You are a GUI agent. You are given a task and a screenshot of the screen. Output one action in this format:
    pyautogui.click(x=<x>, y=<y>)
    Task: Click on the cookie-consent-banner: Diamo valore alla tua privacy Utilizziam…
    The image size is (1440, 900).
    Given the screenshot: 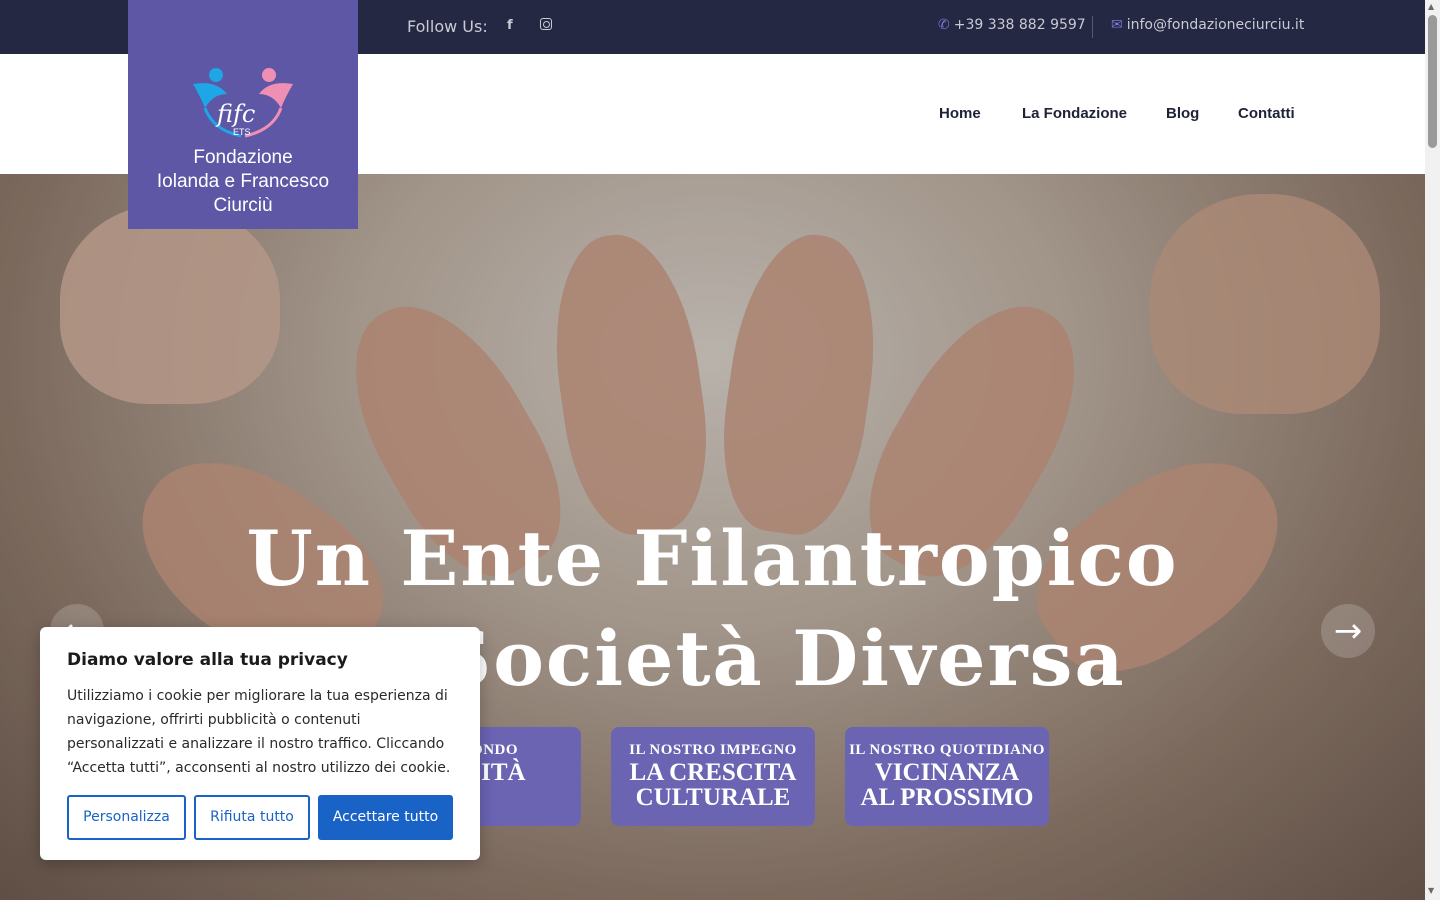 What is the action you would take?
    pyautogui.click(x=260, y=743)
    